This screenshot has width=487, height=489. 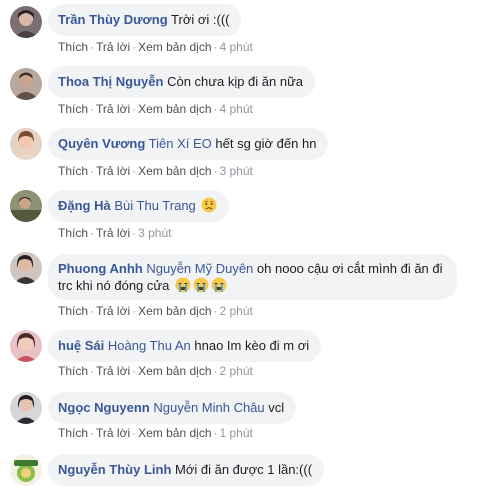 I want to click on comment-bubble: Ngọc Nguyenn Nguyễn Minh Châu vcl, so click(x=172, y=408).